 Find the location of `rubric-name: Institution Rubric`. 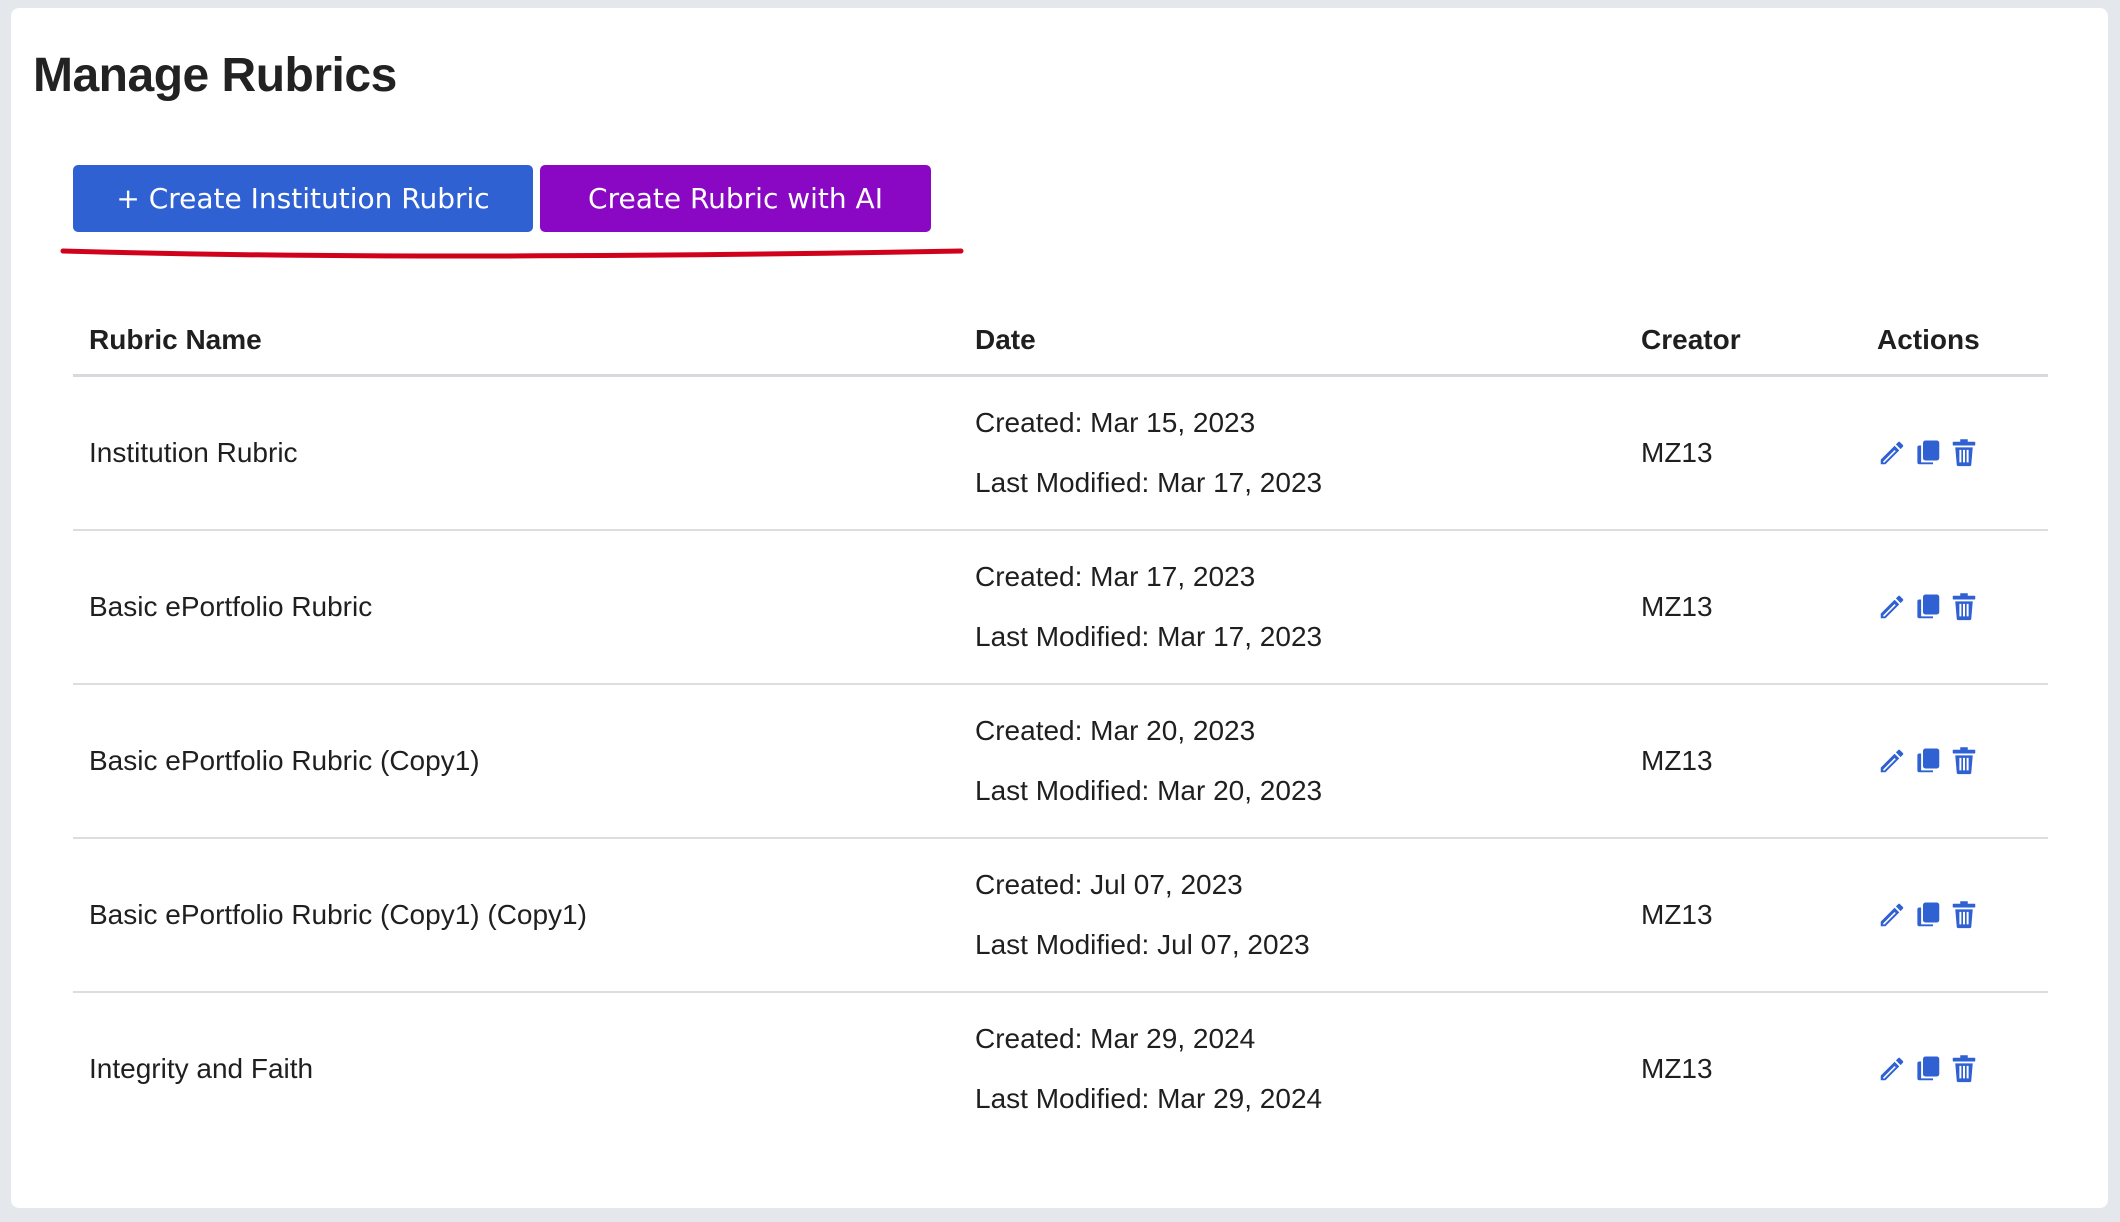

rubric-name: Institution Rubric is located at coordinates (193, 452).